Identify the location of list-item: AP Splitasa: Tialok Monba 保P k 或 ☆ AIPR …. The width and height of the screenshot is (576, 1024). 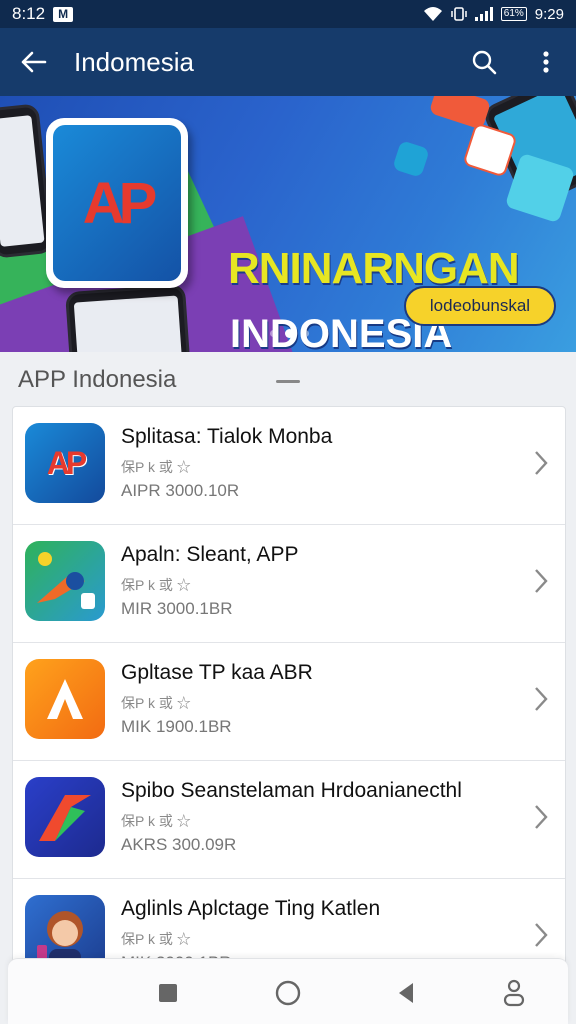
(289, 466).